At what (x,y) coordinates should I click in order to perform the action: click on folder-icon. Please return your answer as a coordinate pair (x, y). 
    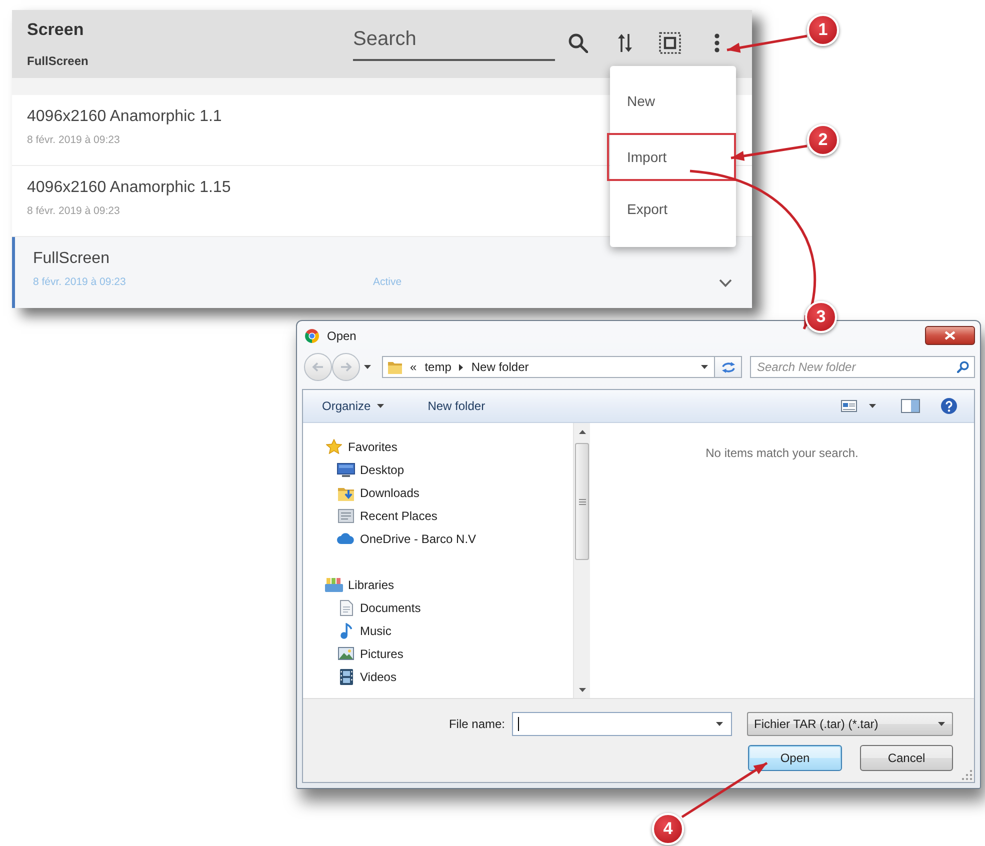
    Looking at the image, I should click on (395, 367).